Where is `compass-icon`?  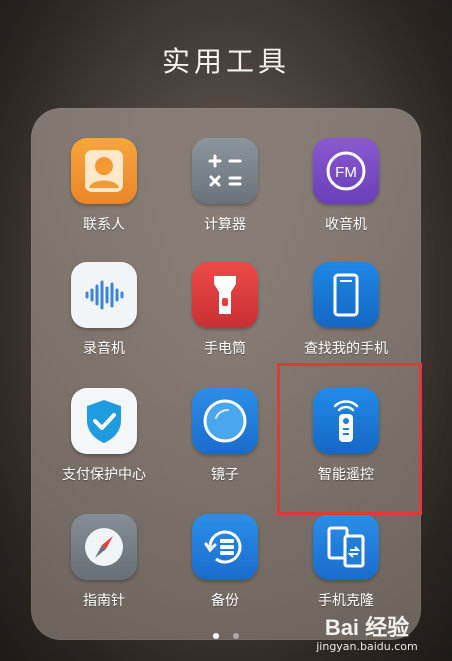
compass-icon is located at coordinates (104, 547).